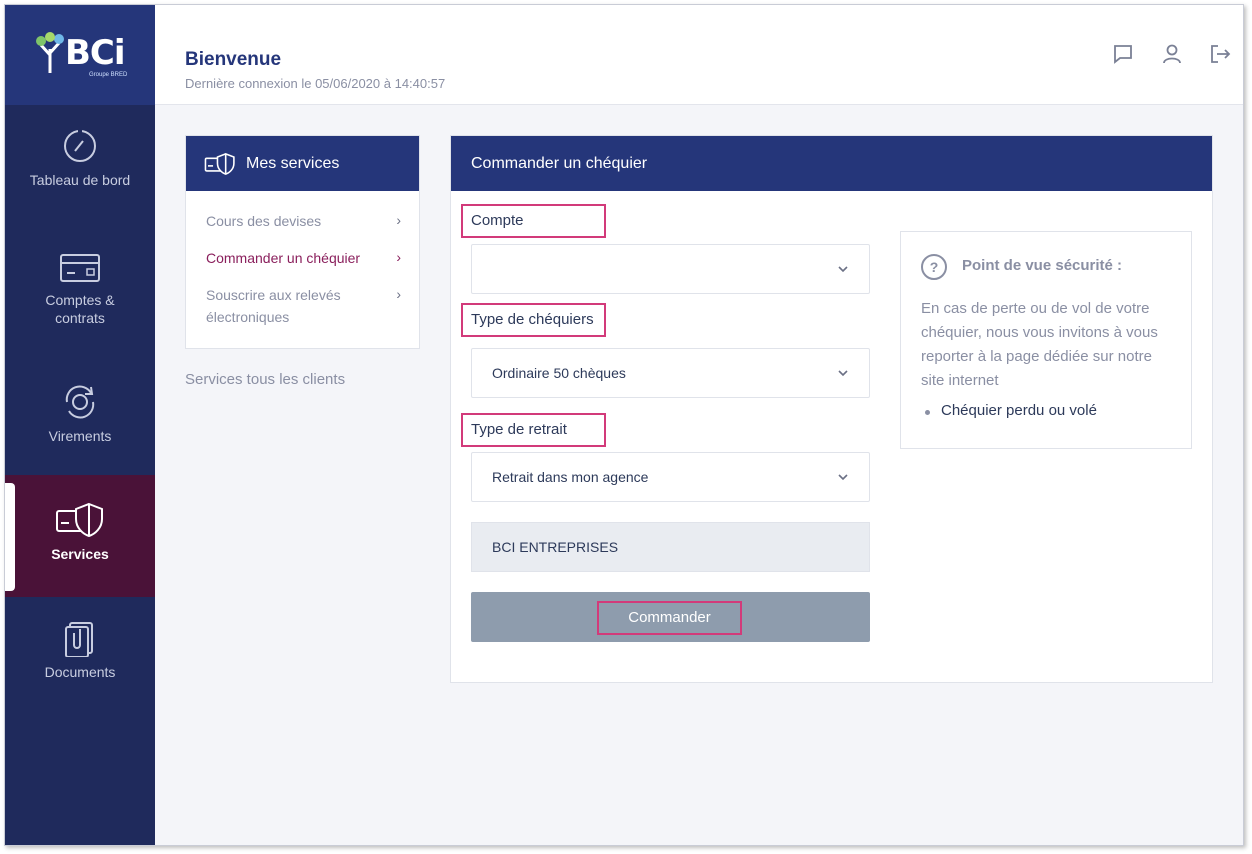  Describe the element at coordinates (1220, 54) in the screenshot. I see `logout-icon` at that location.